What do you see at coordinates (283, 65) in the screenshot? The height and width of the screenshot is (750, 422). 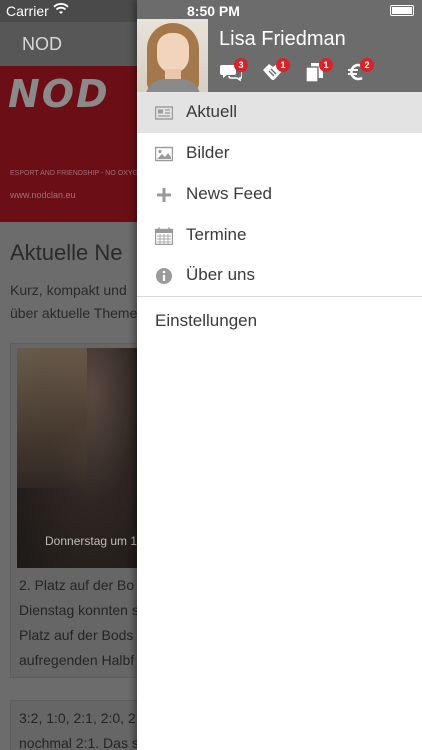 I see `handshake-badge: 1` at bounding box center [283, 65].